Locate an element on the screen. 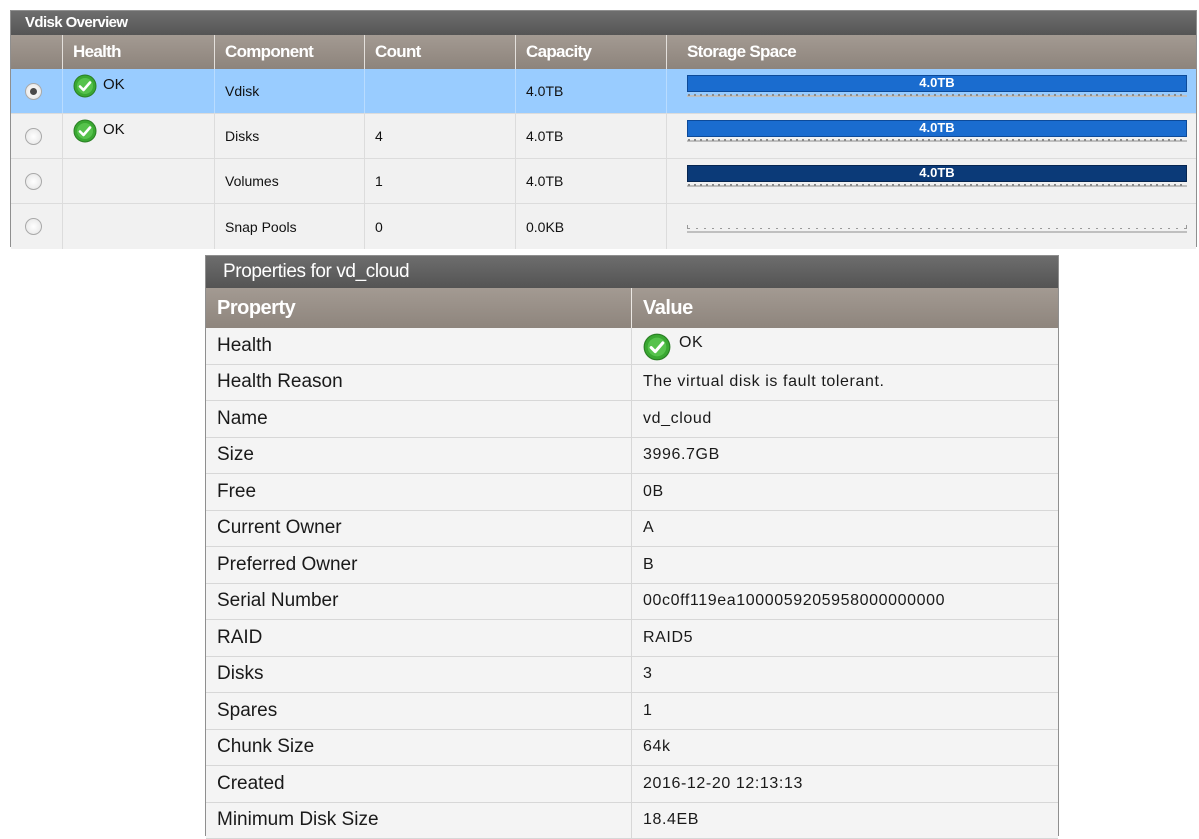 The height and width of the screenshot is (839, 1199). property-name: Name is located at coordinates (419, 419).